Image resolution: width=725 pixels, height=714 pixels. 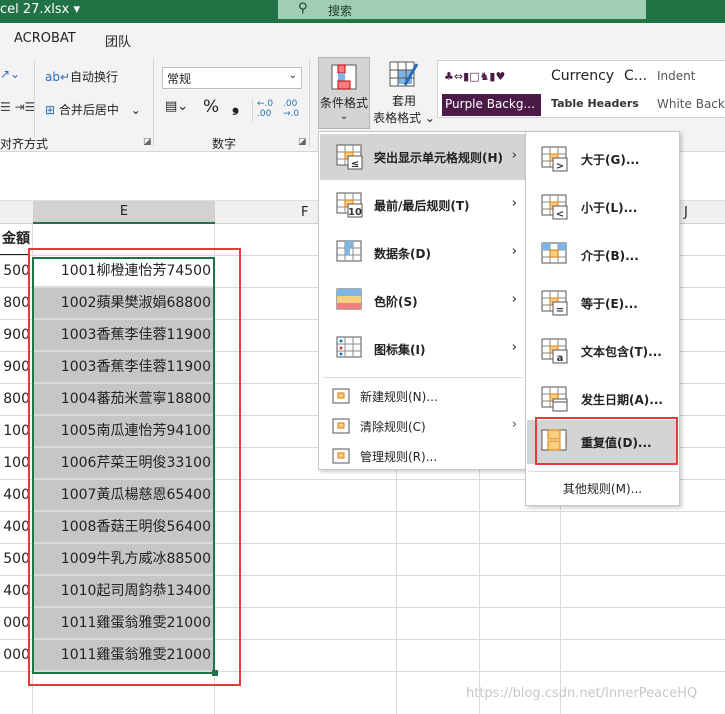 I want to click on menu-item-clear-rules: 清除规则(C) ›, so click(x=422, y=426).